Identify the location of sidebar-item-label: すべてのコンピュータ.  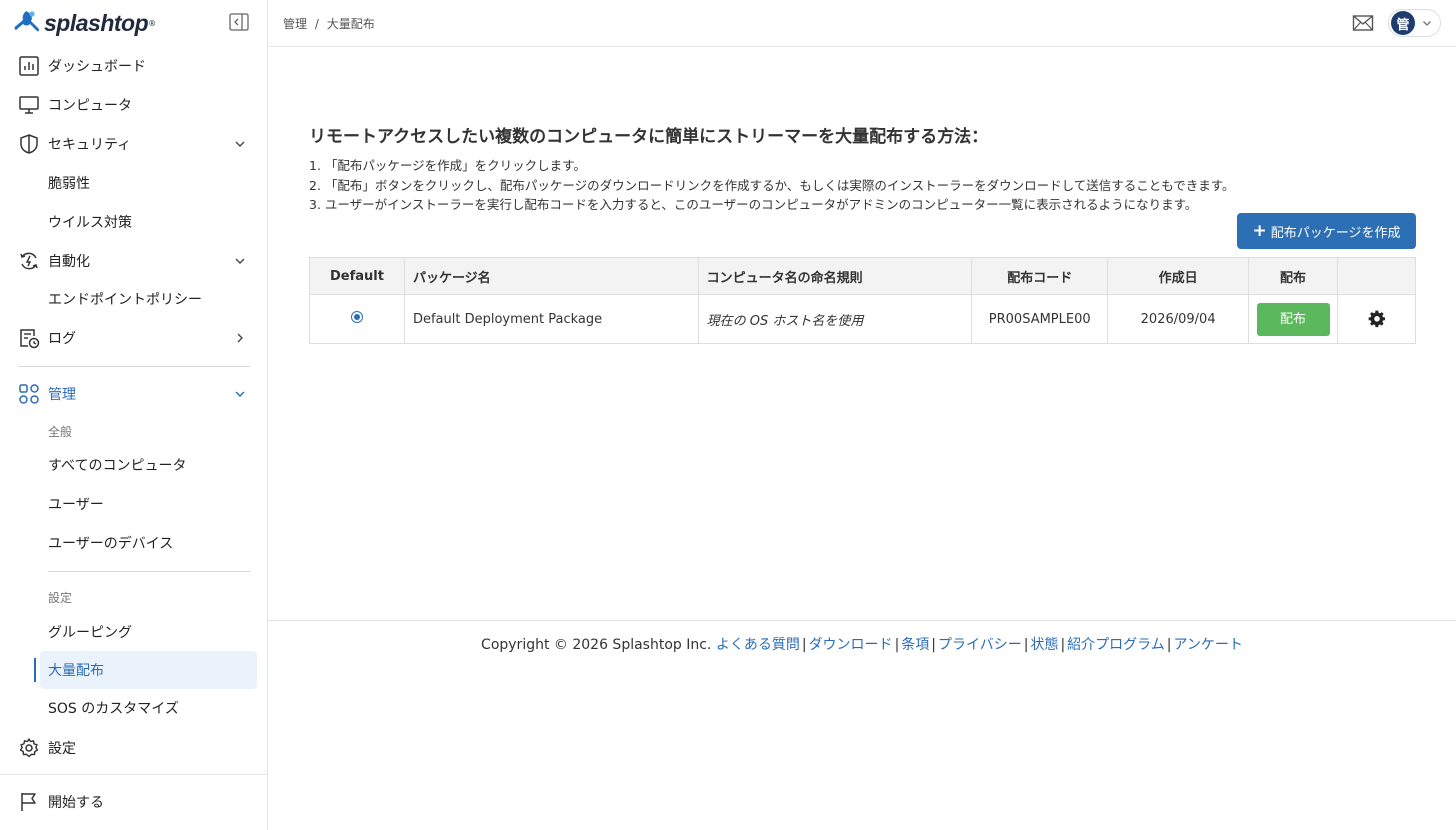
(117, 466).